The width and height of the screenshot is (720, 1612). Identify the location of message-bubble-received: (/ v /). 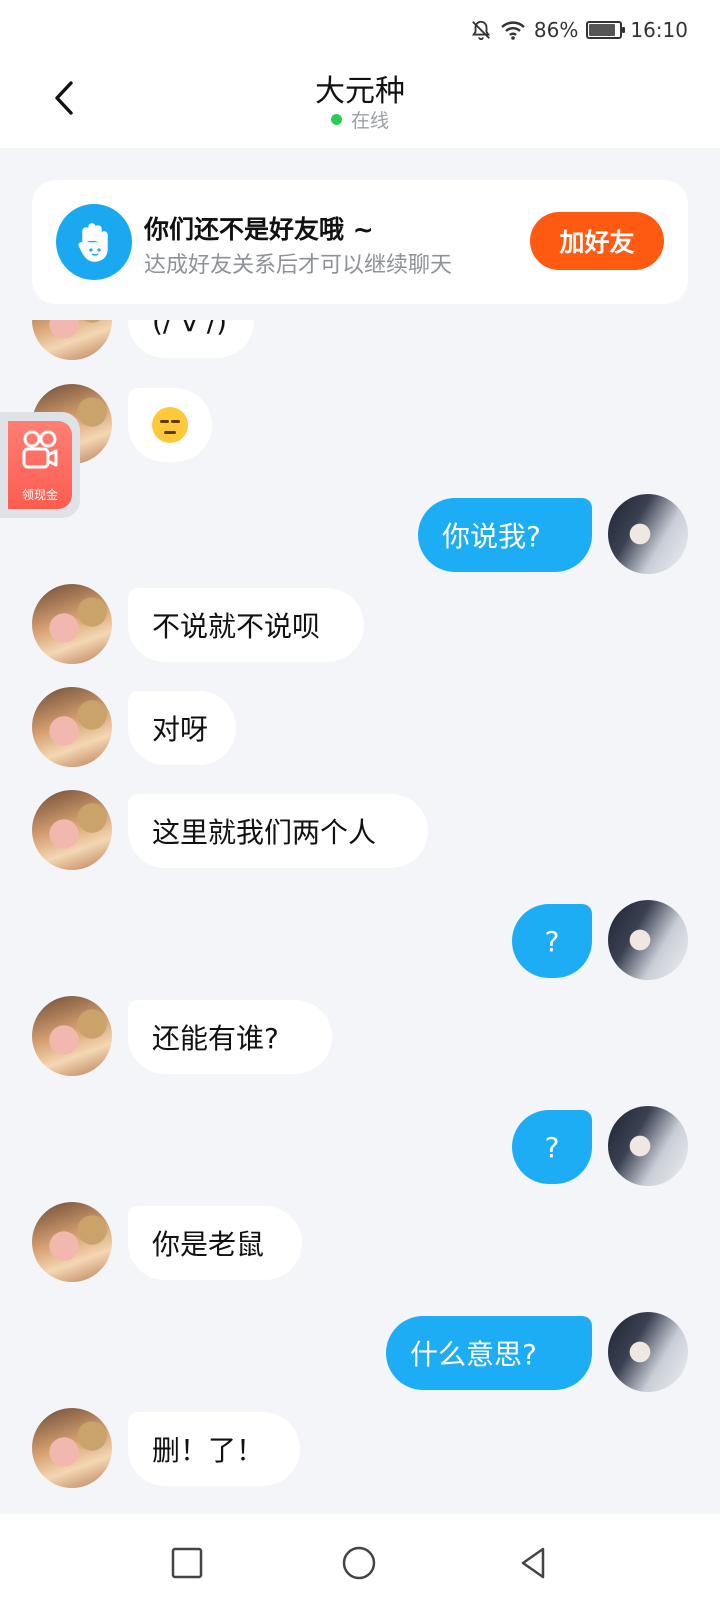
(191, 339).